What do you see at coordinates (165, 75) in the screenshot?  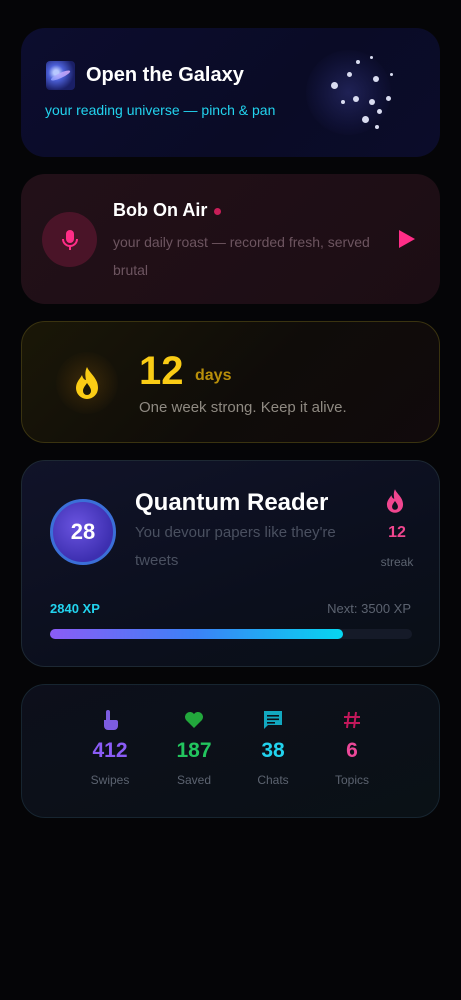 I see `galaxy-title: Open the Galaxy` at bounding box center [165, 75].